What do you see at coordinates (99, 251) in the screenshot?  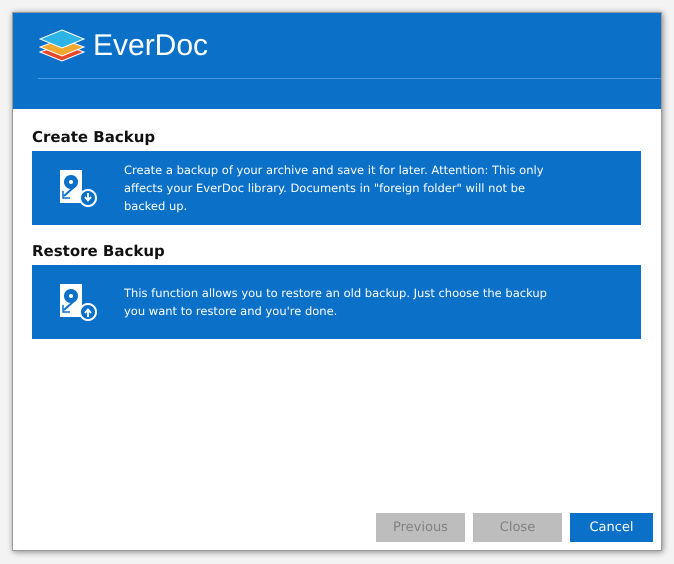 I see `section-heading: Restore Backup` at bounding box center [99, 251].